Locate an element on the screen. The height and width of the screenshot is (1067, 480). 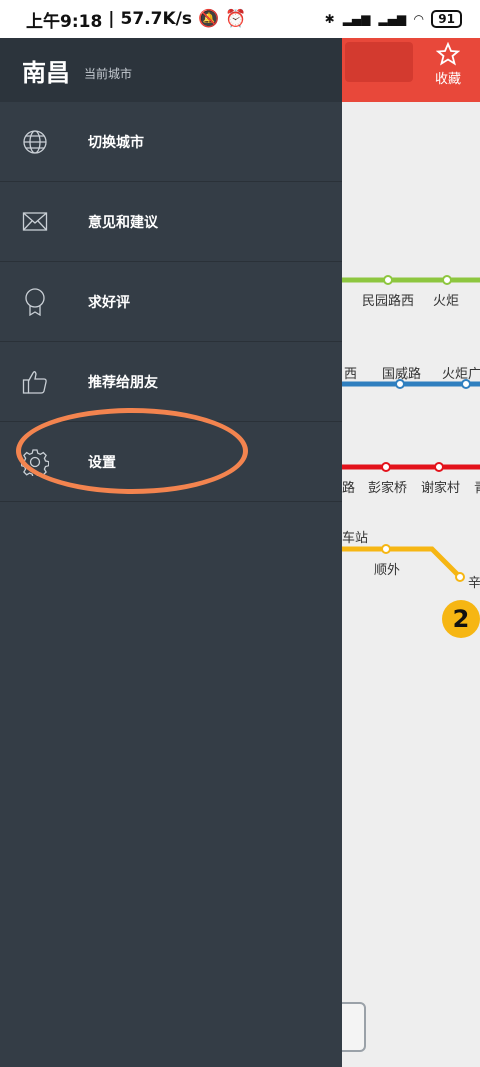
alarm-icon: ⏰ is located at coordinates (236, 19).